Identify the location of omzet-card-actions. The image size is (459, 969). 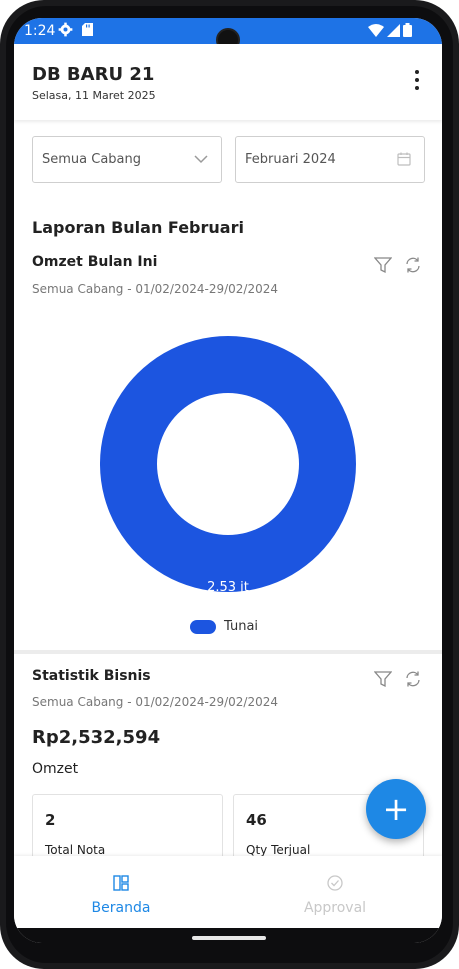
(398, 265).